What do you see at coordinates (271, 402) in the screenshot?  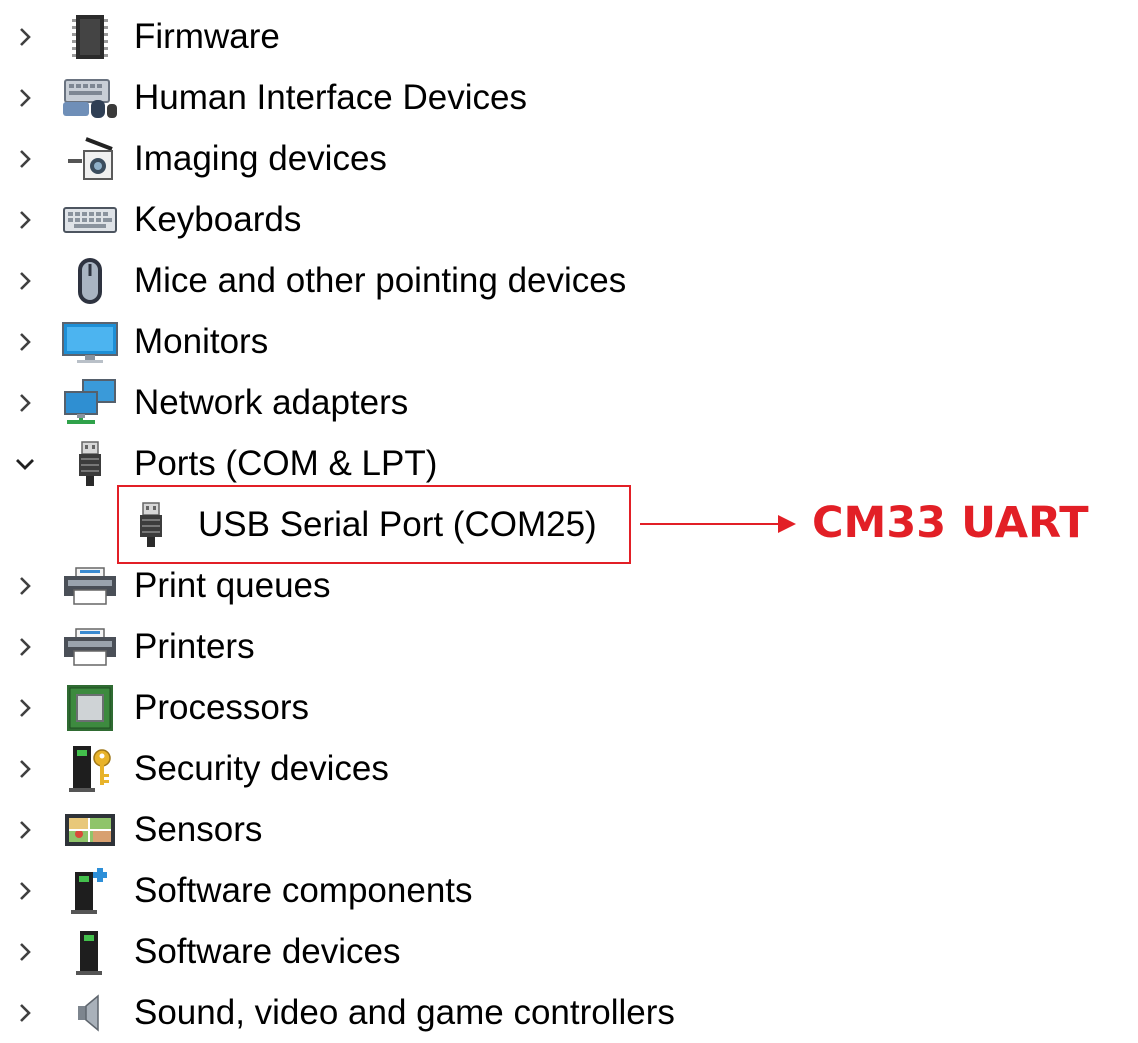 I see `tree-item-label: Network adapters` at bounding box center [271, 402].